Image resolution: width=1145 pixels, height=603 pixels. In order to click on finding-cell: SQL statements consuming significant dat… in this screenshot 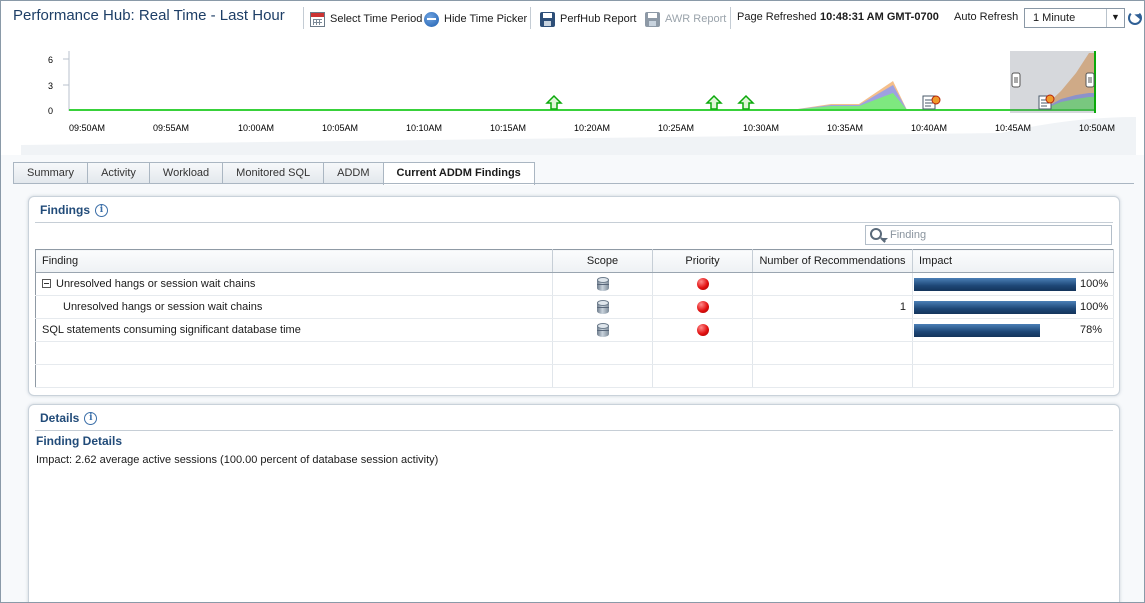, I will do `click(294, 330)`.